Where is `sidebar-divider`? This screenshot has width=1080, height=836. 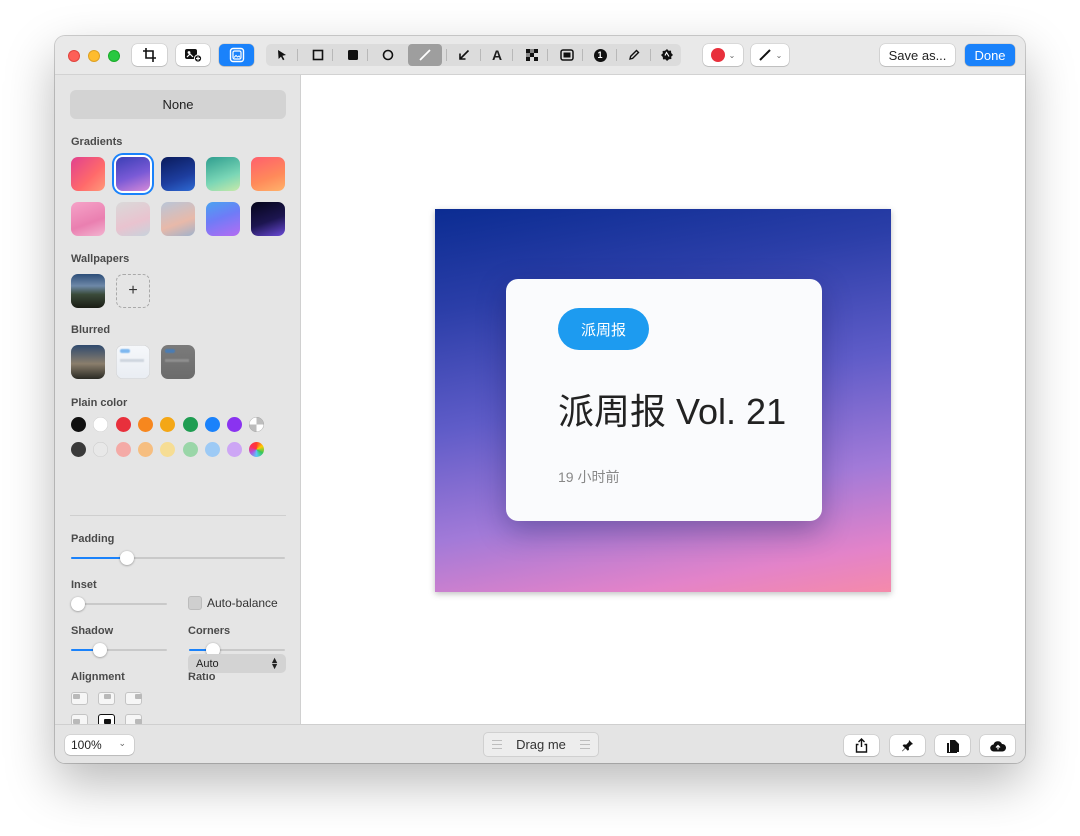 sidebar-divider is located at coordinates (178, 515).